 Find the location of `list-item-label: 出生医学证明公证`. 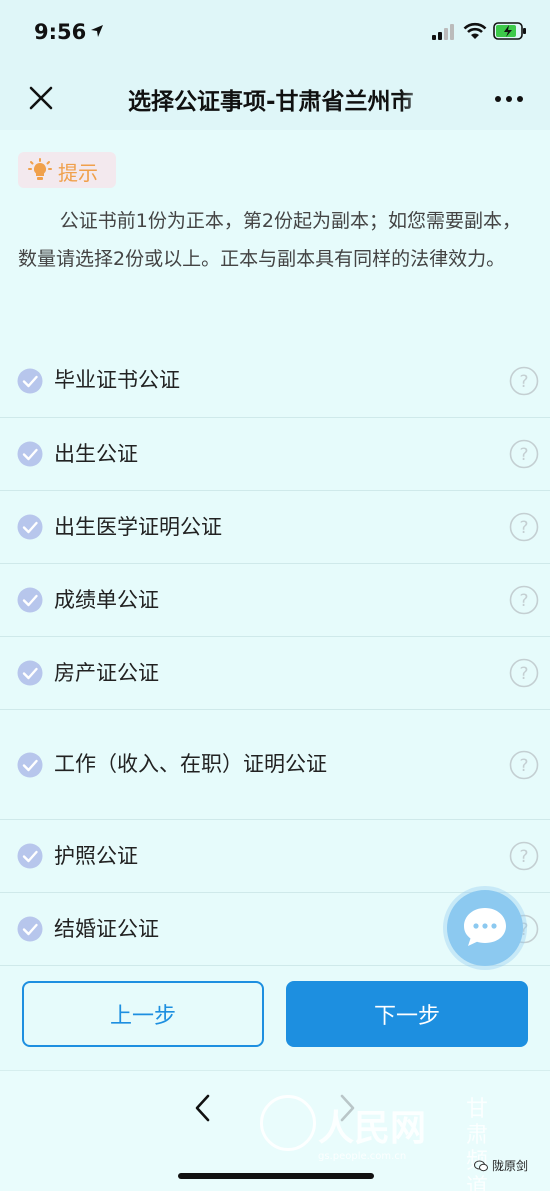

list-item-label: 出生医学证明公证 is located at coordinates (138, 526).